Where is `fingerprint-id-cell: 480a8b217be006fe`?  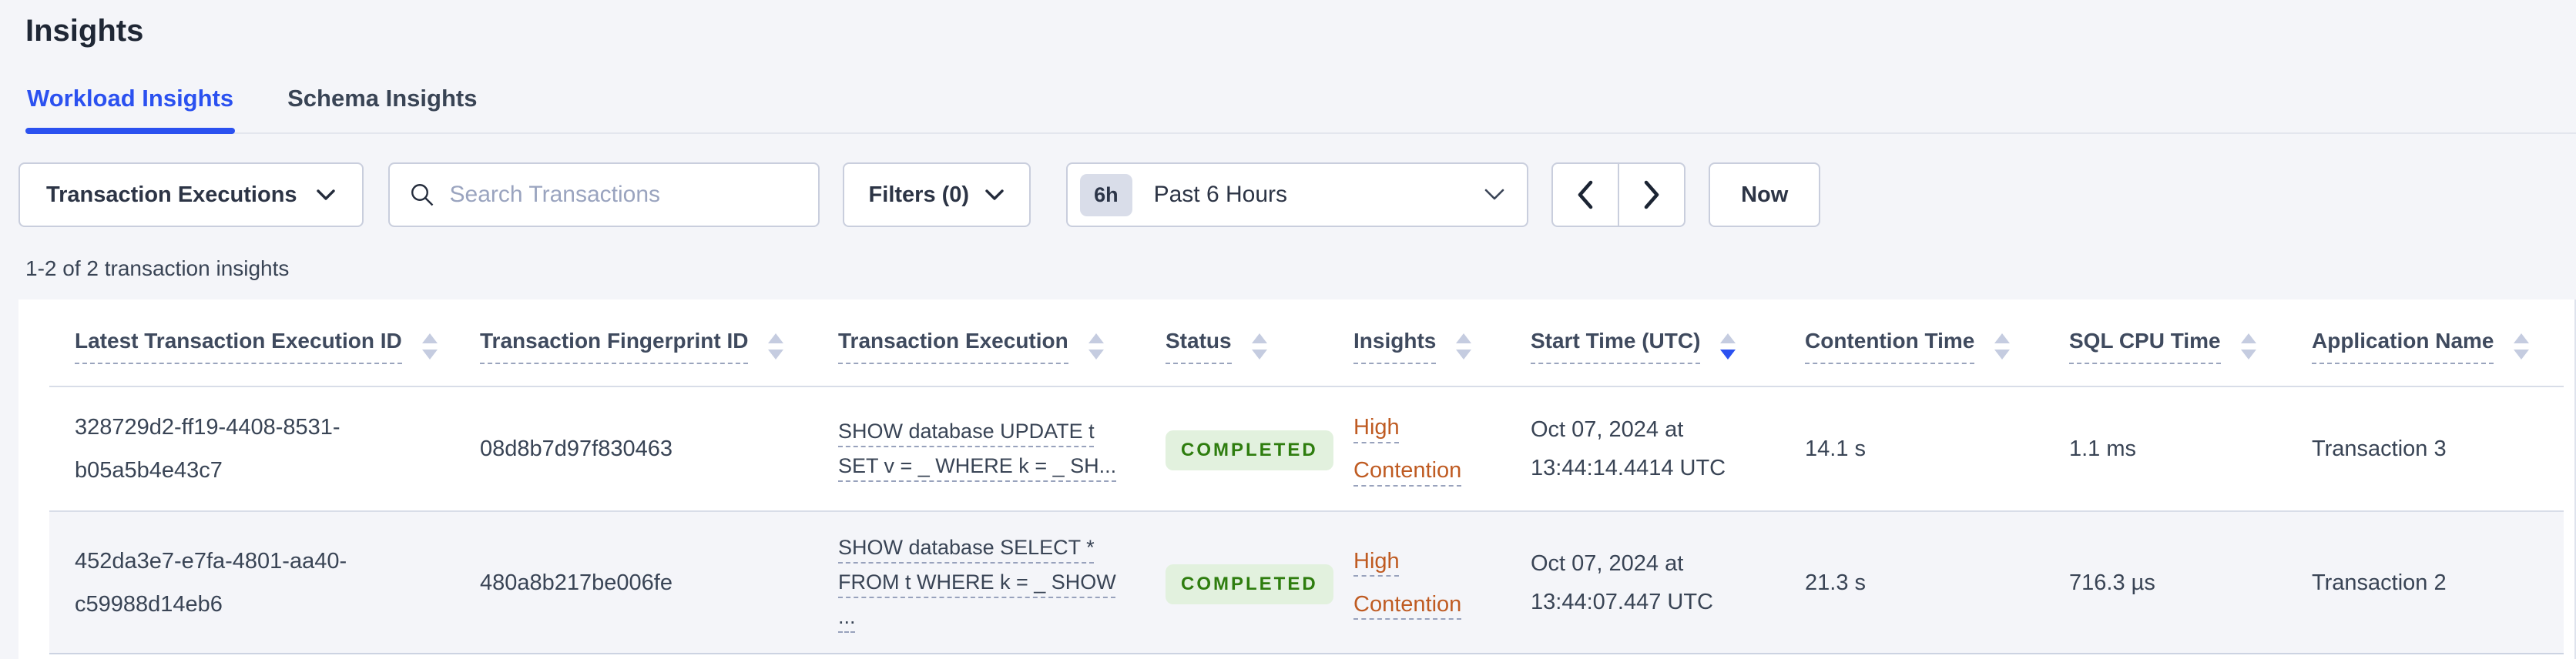 fingerprint-id-cell: 480a8b217be006fe is located at coordinates (633, 582).